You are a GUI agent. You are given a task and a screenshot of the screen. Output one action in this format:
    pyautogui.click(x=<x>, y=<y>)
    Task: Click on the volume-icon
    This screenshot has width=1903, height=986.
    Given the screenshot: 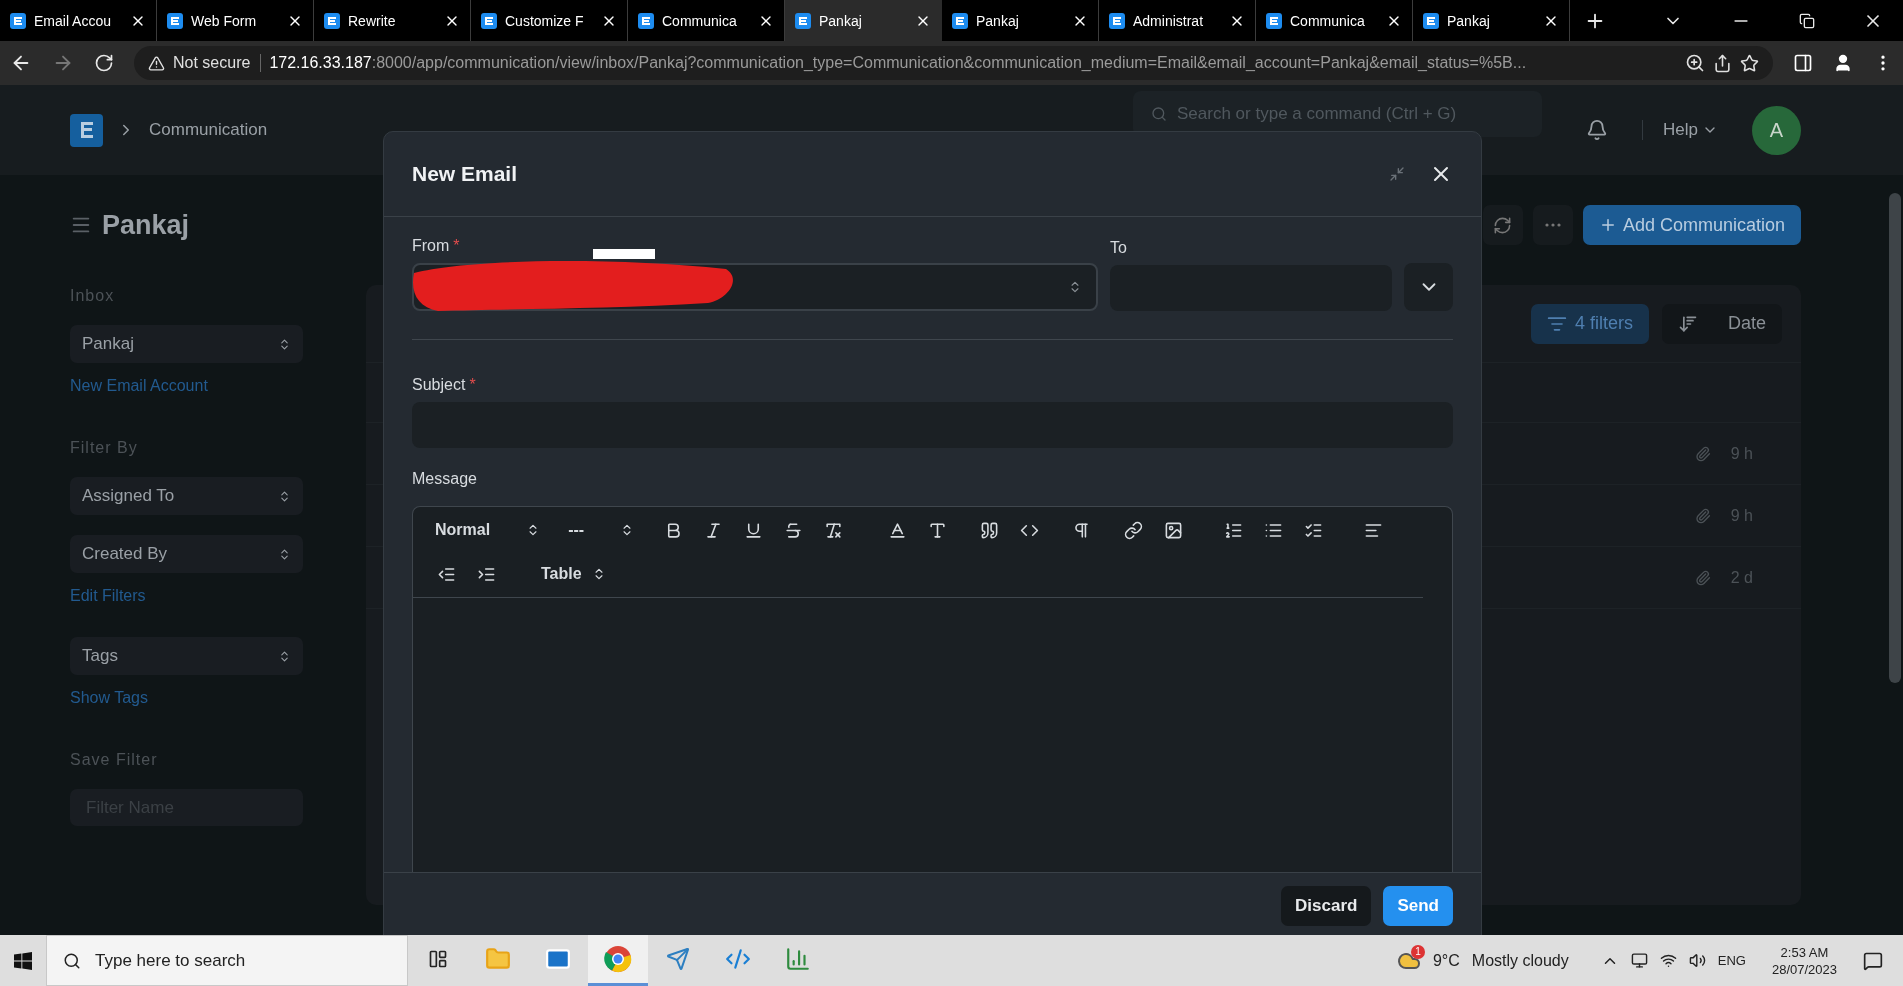 What is the action you would take?
    pyautogui.click(x=1697, y=960)
    